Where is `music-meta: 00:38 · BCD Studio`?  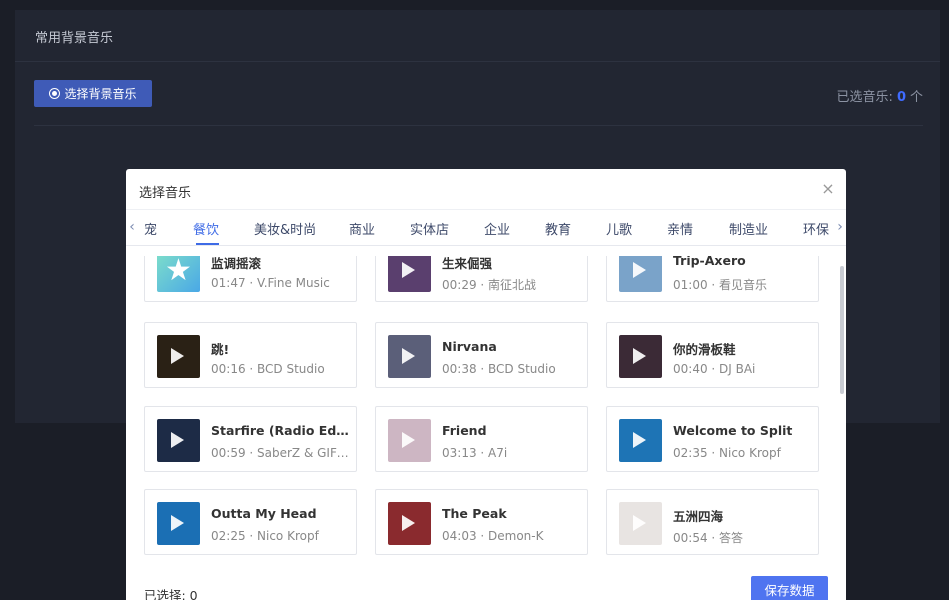 music-meta: 00:38 · BCD Studio is located at coordinates (499, 369).